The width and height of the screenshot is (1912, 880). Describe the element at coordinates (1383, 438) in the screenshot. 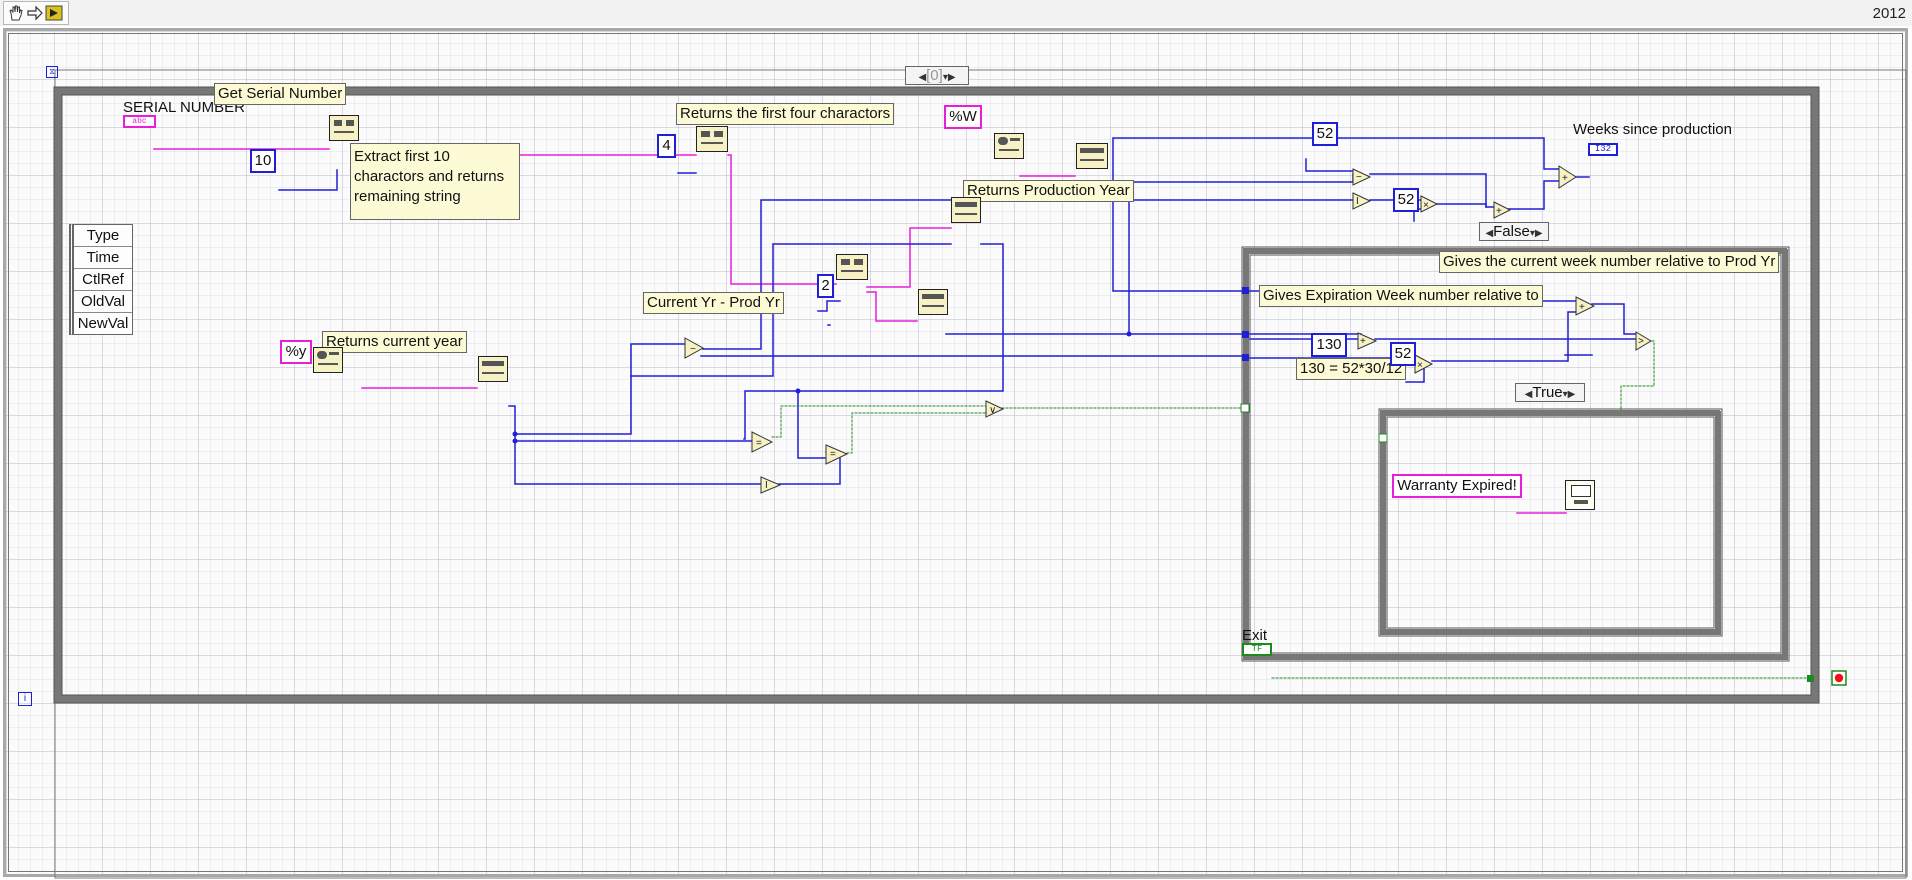

I see `boolean-tunnel-inner` at that location.